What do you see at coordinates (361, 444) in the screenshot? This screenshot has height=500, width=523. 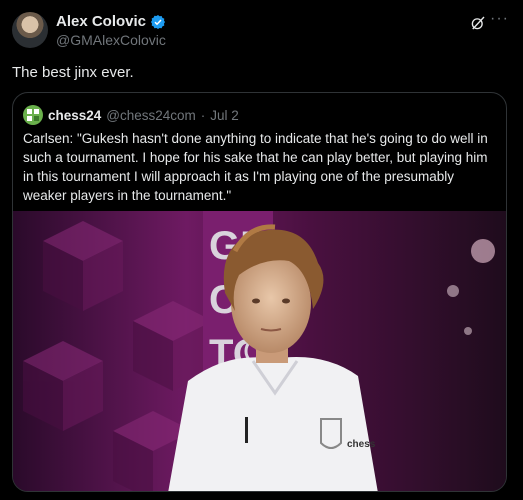 I see `shirt-brand: chess` at bounding box center [361, 444].